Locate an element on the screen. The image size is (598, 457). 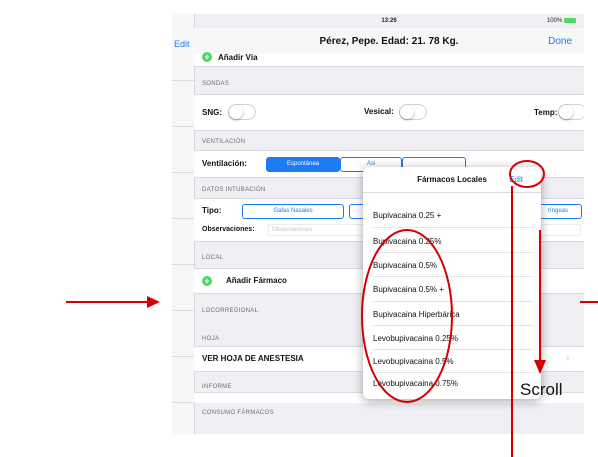
scroll-annotation-label: Scroll is located at coordinates (541, 389).